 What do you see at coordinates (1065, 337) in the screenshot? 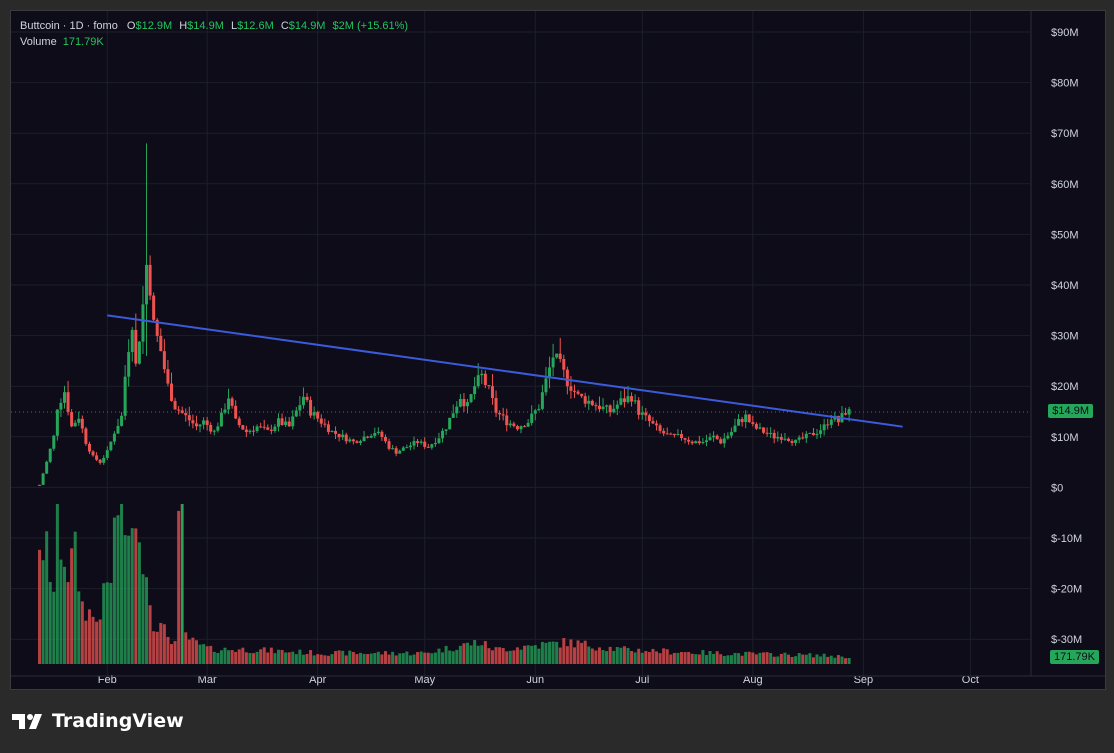
I see `y-tick-label: $30M` at bounding box center [1065, 337].